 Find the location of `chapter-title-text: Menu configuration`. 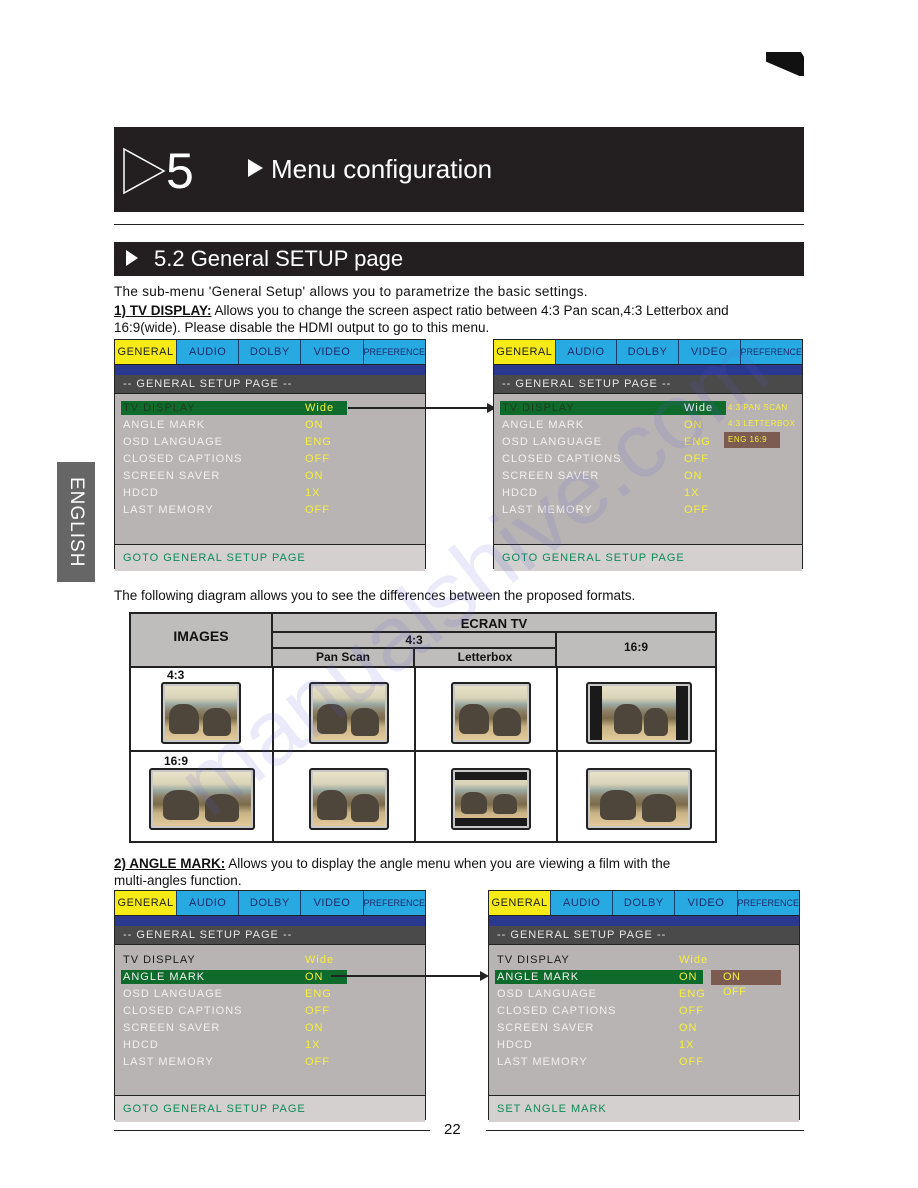

chapter-title-text: Menu configuration is located at coordinates (382, 169).